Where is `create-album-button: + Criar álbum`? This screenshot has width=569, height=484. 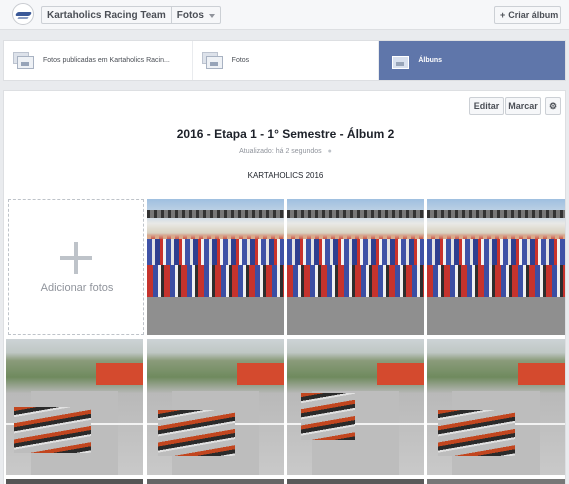
create-album-button: + Criar álbum is located at coordinates (527, 15).